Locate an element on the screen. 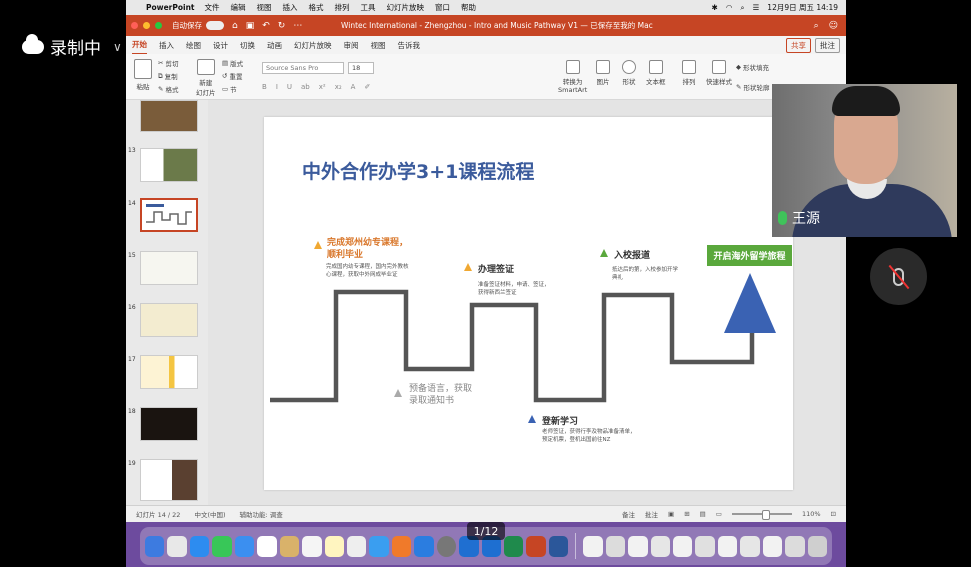 The width and height of the screenshot is (971, 567). minimize-window-button is located at coordinates (146, 25).